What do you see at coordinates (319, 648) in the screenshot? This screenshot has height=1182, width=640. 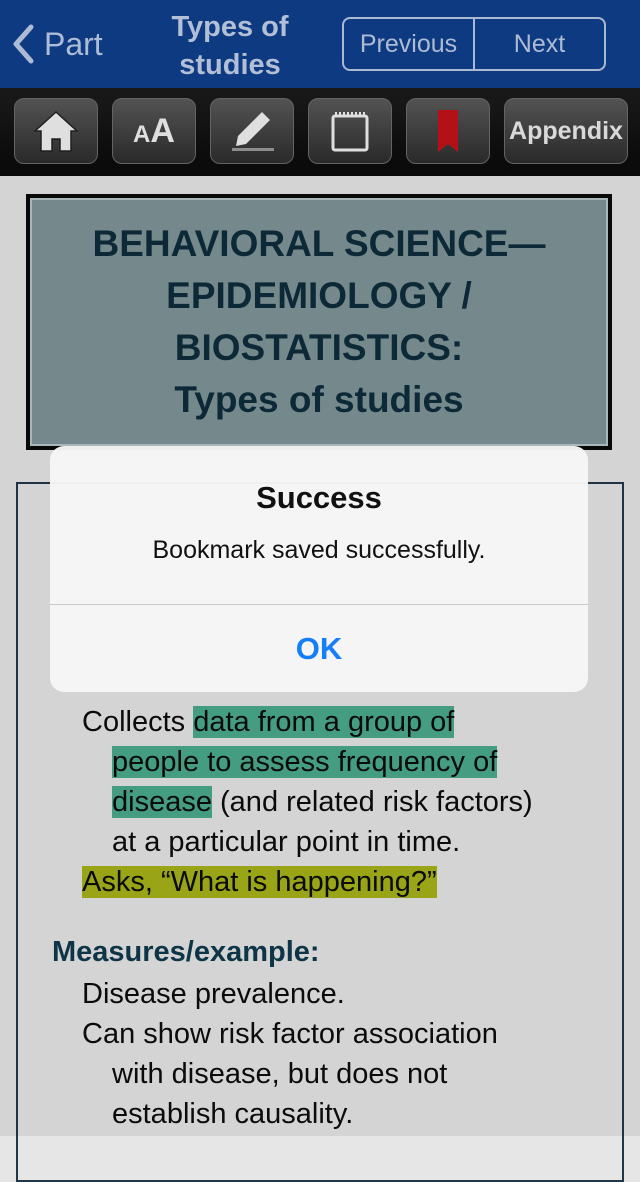 I see `ok-button: OK` at bounding box center [319, 648].